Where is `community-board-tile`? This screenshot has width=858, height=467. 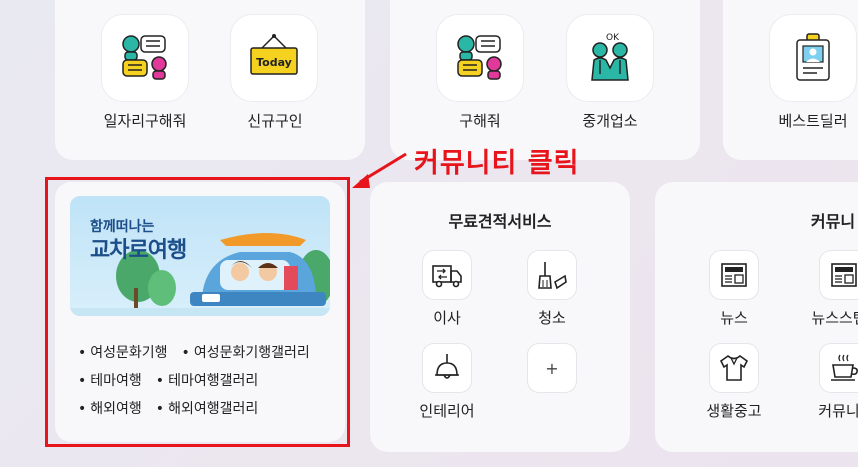
community-board-tile is located at coordinates (838, 368).